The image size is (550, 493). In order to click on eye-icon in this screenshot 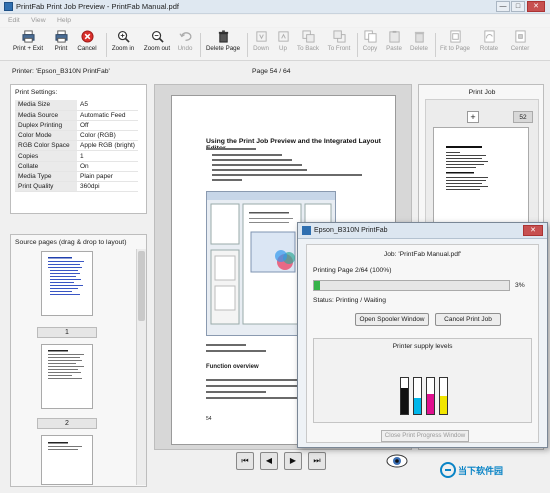, I will do `click(397, 461)`.